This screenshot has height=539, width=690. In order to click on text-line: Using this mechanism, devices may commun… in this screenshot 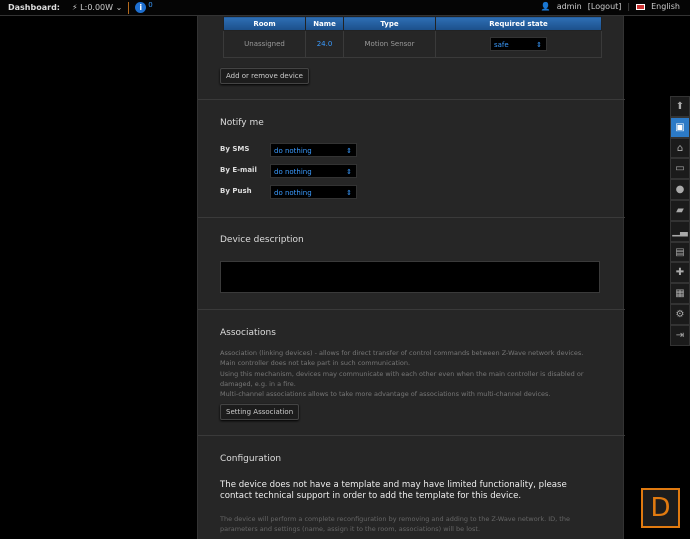, I will do `click(402, 378)`.